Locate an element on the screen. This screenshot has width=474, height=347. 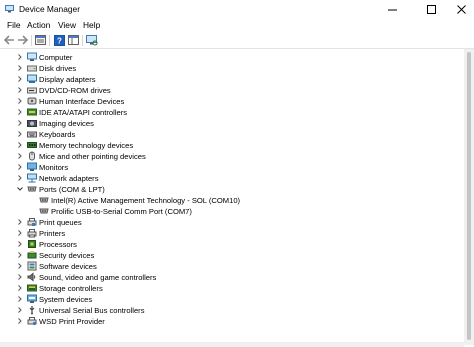
tree-category-label: Printers is located at coordinates (52, 233).